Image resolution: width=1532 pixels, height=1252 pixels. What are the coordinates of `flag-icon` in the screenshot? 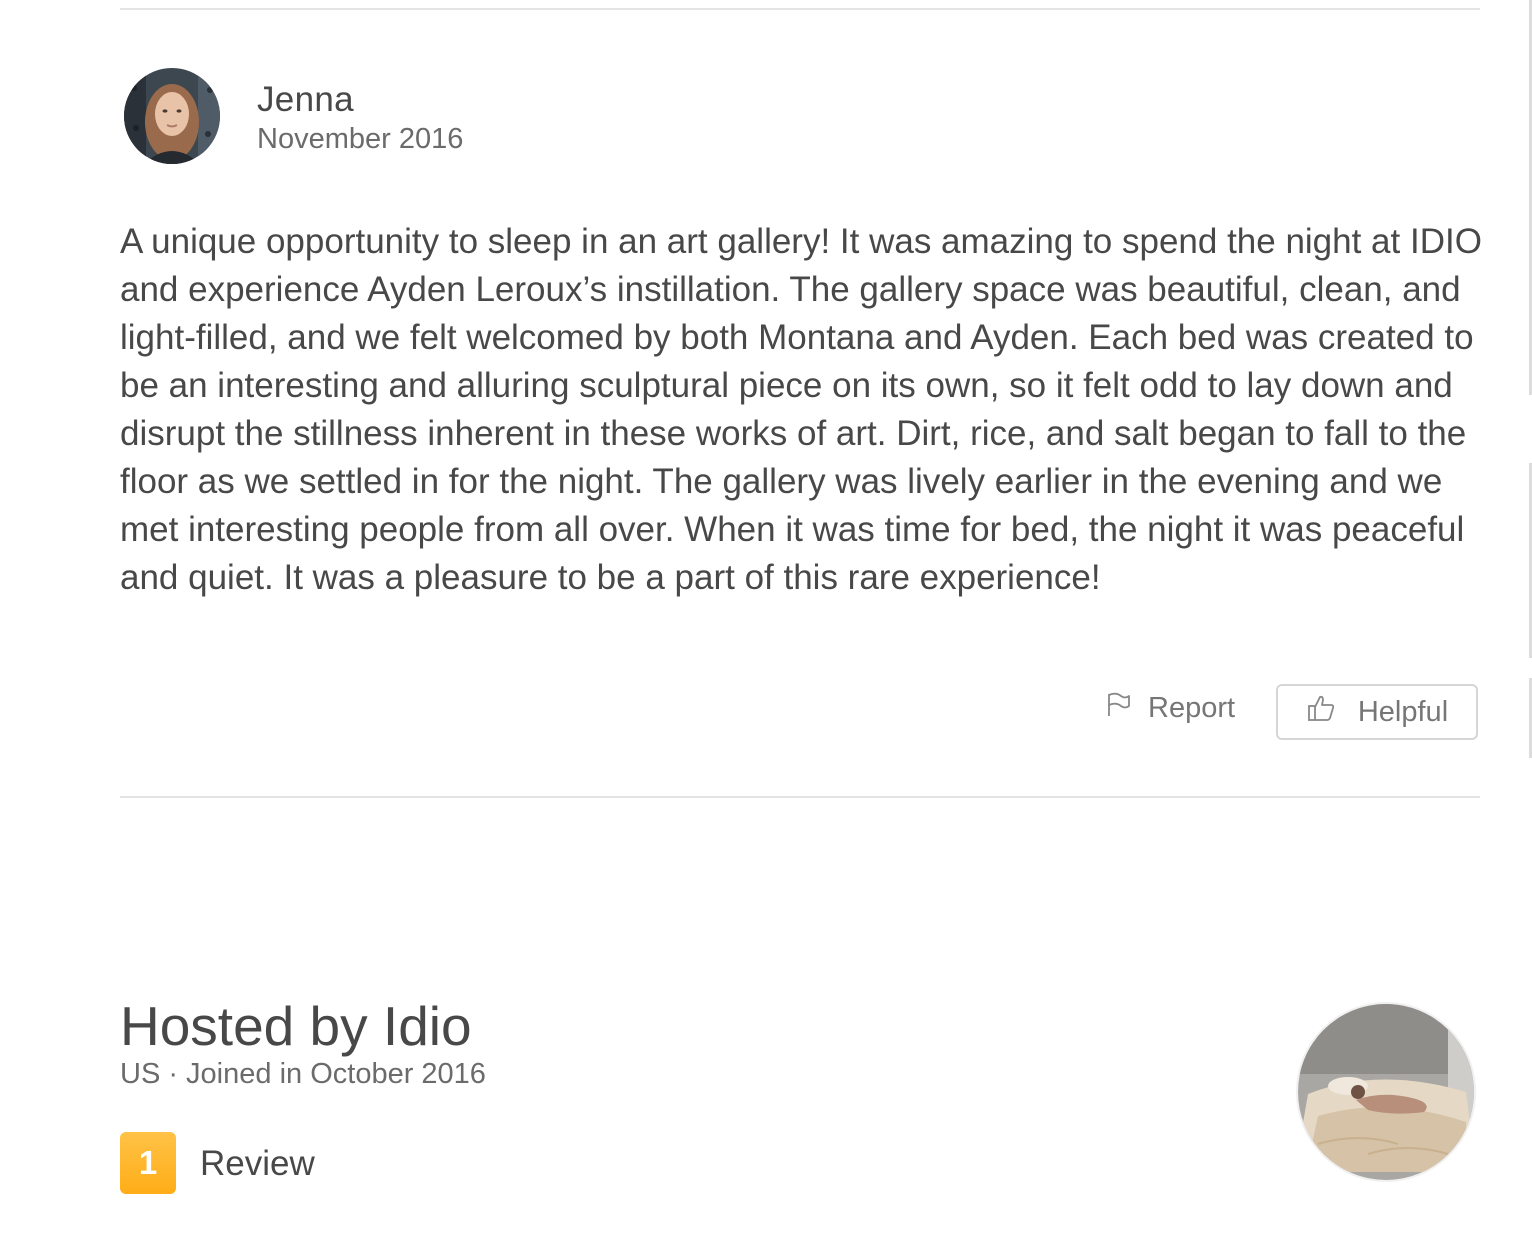 It's located at (1118, 708).